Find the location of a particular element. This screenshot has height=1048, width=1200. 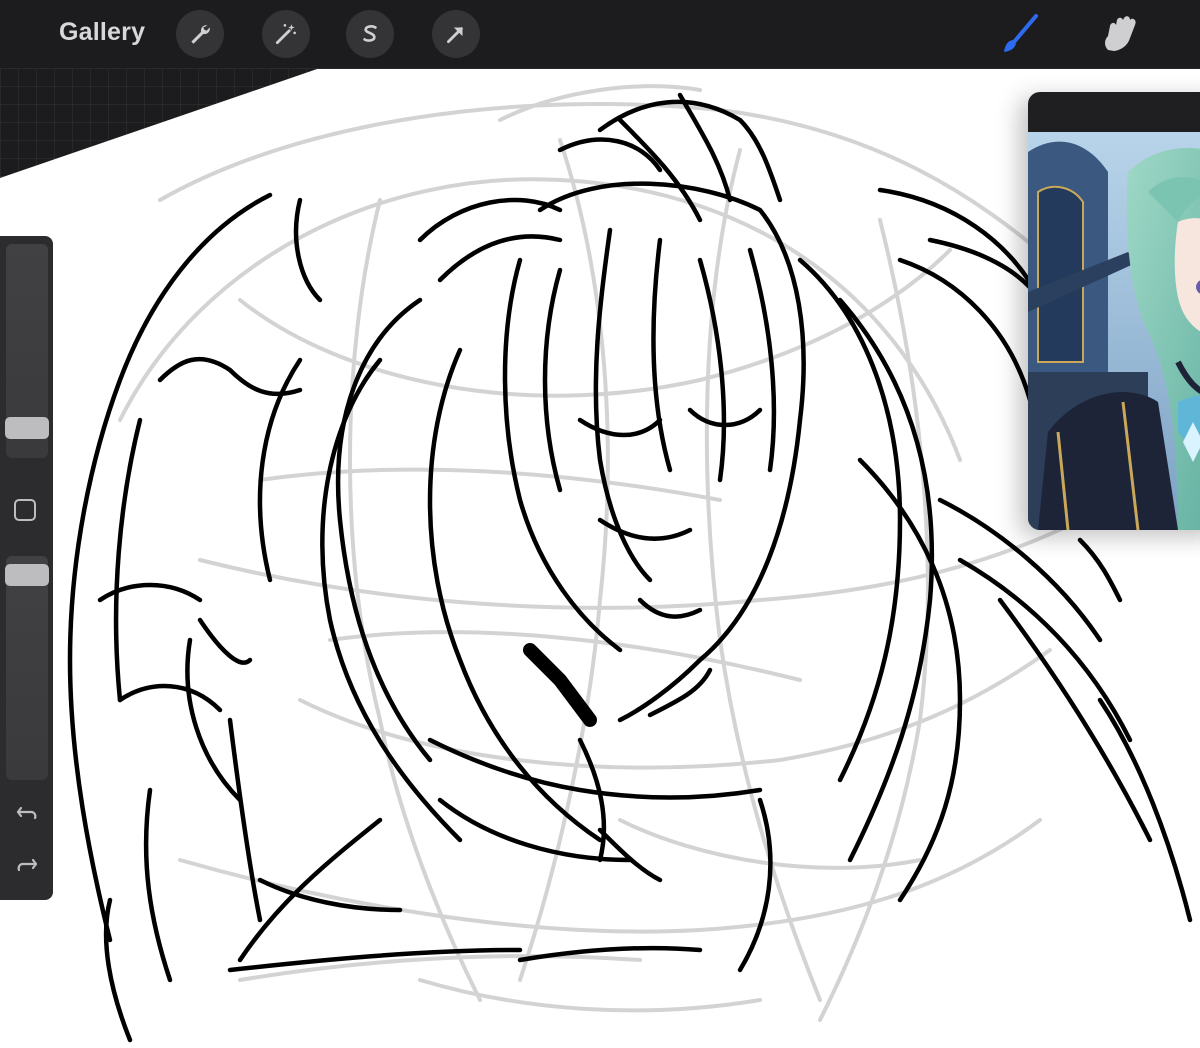

gallery-button: Gallery is located at coordinates (102, 32).